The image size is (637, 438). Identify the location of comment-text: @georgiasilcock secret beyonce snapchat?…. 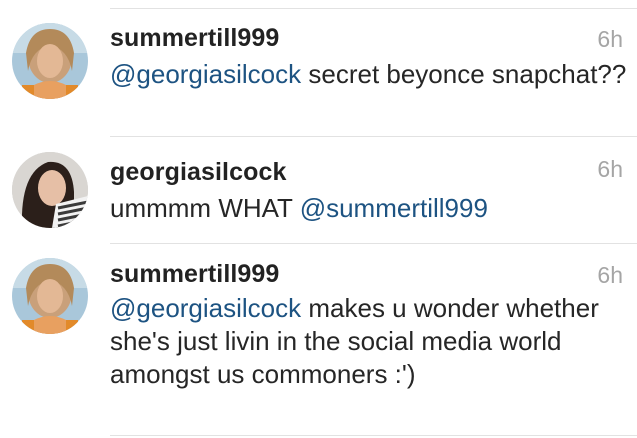
(370, 74).